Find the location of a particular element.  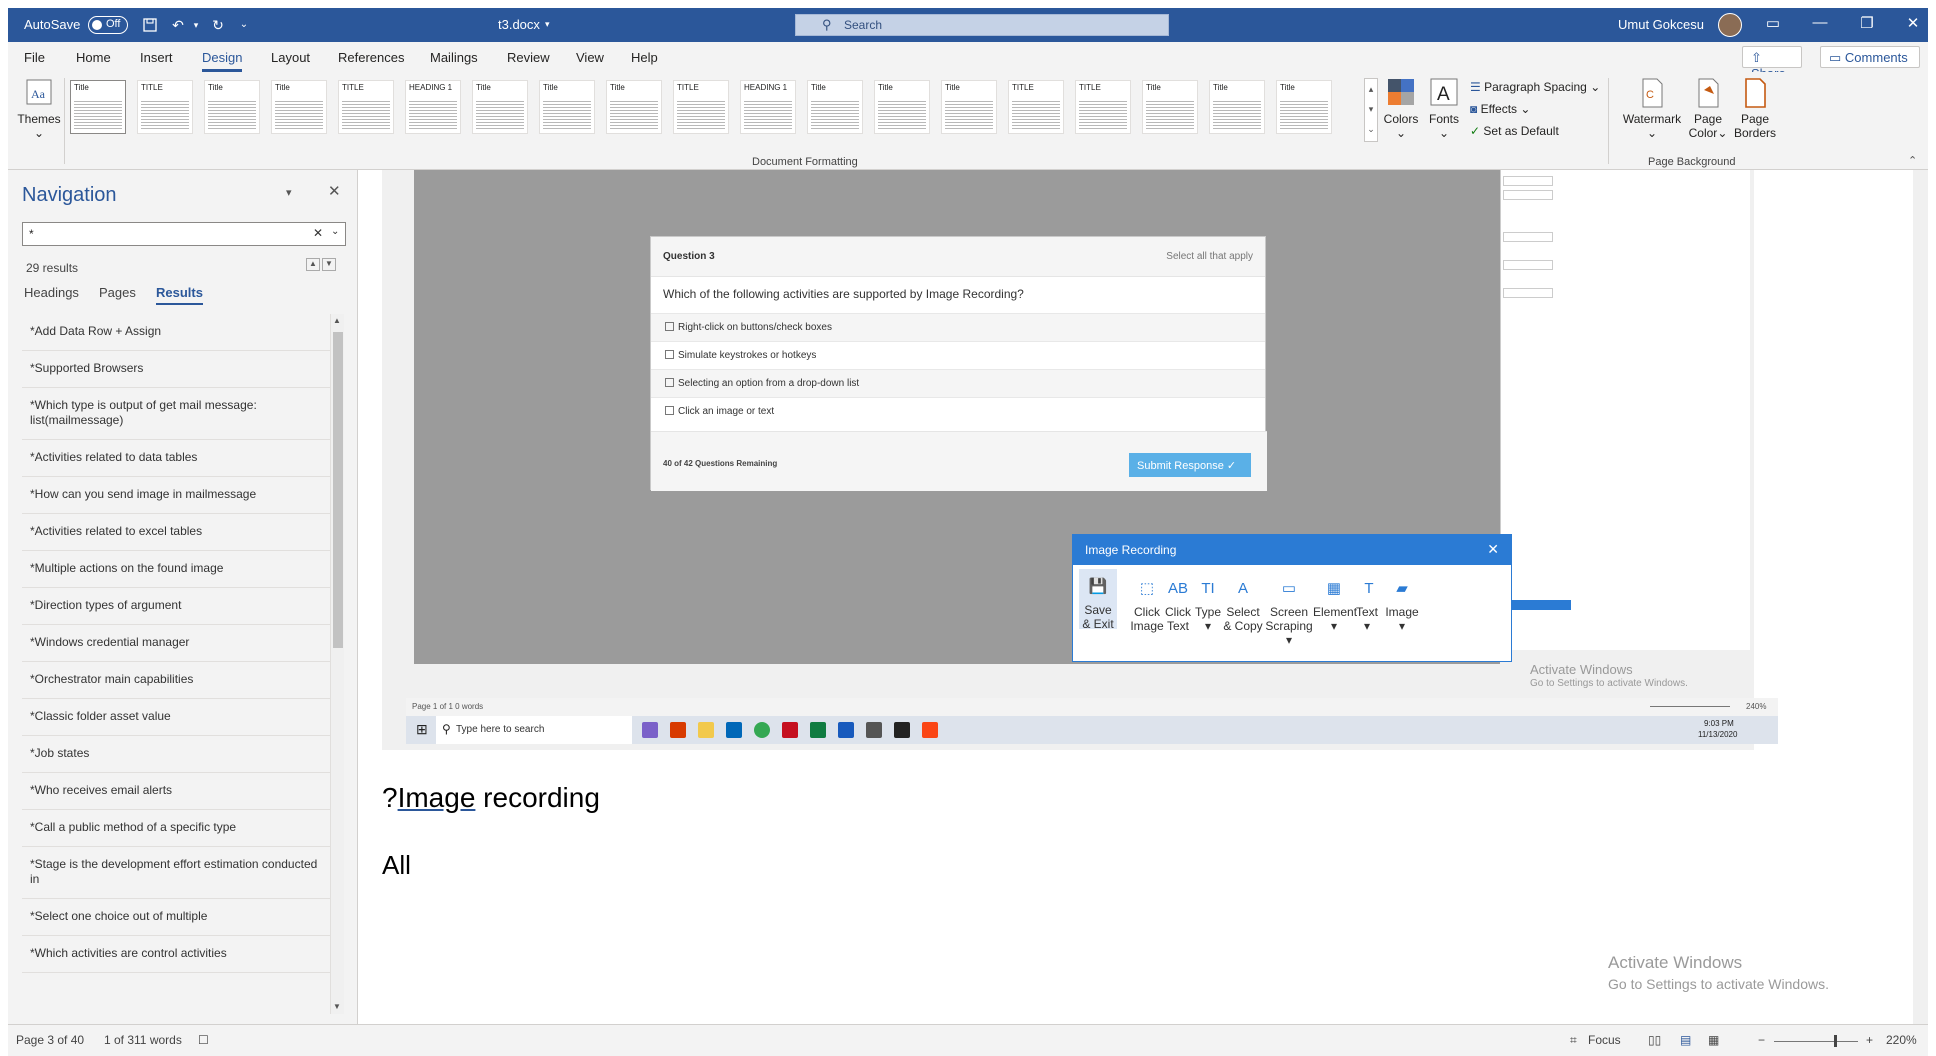

save-icon is located at coordinates (150, 25).